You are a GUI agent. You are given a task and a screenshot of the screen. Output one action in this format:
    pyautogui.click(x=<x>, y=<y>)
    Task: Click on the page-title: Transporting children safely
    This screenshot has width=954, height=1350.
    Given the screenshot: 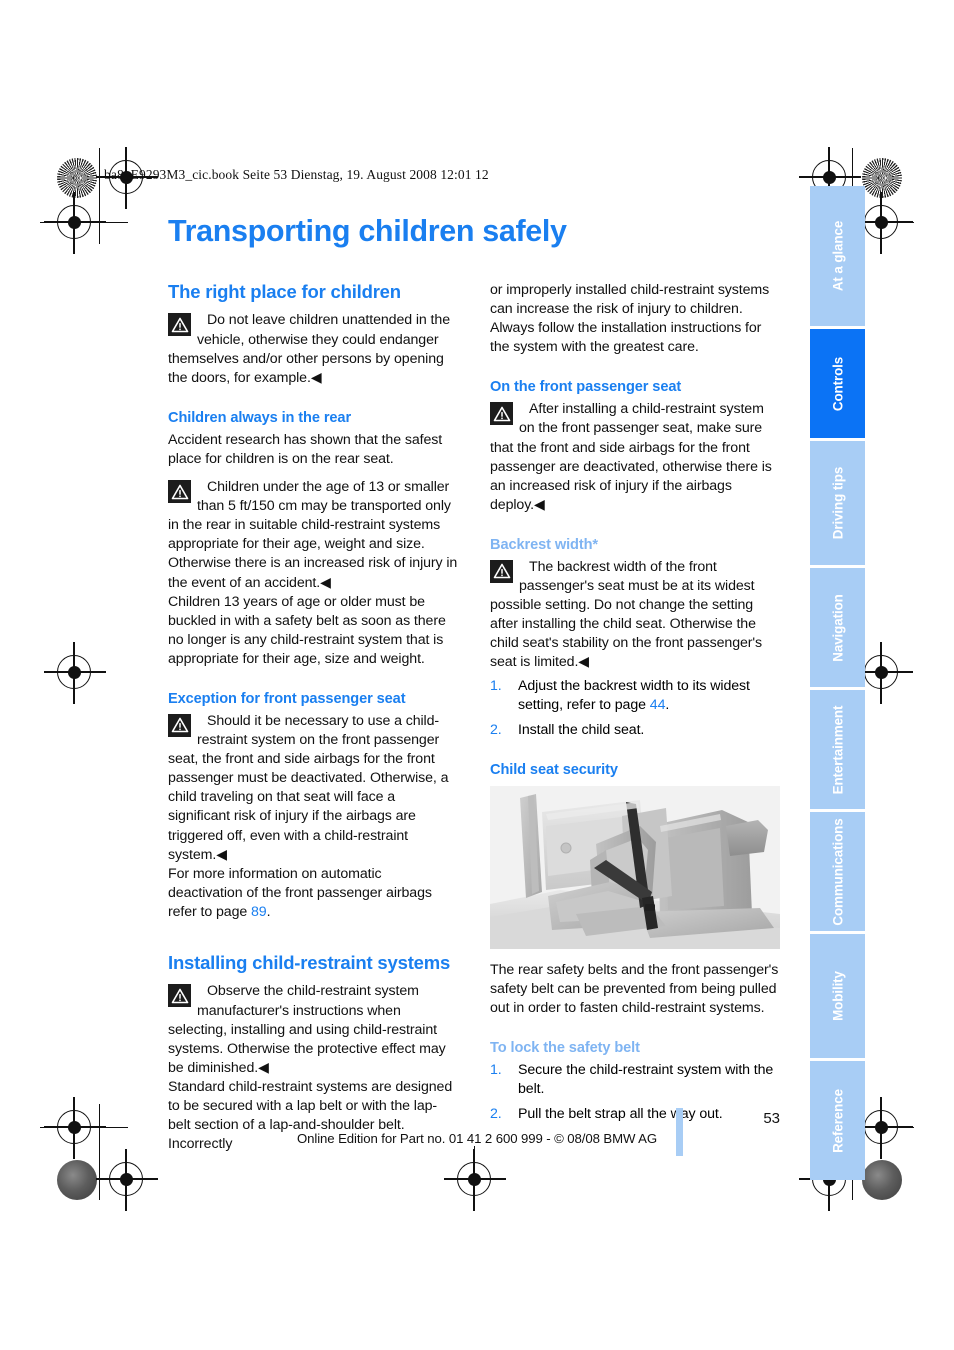 What is the action you would take?
    pyautogui.click(x=367, y=231)
    